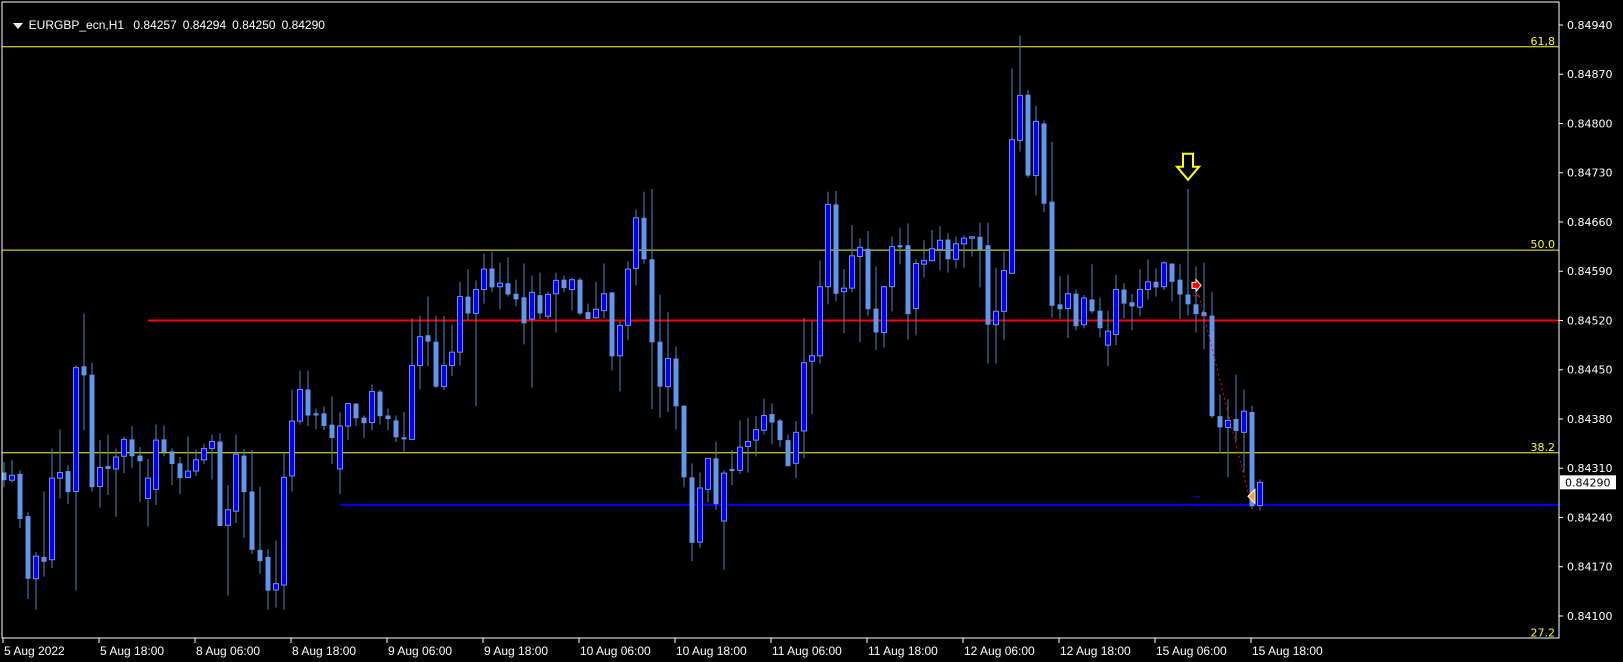 The image size is (1623, 662). I want to click on x-axis-label: 11 Aug 18:00, so click(903, 651).